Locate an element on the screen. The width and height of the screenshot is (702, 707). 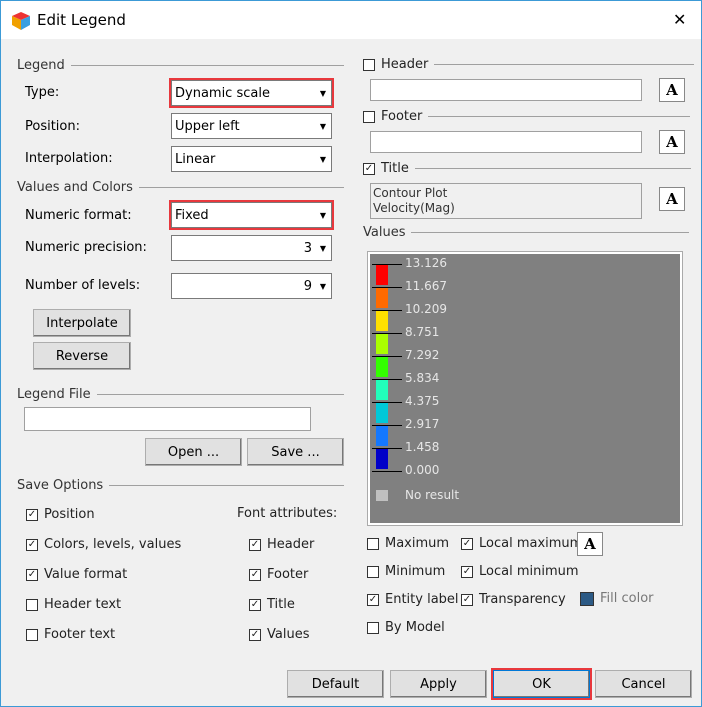
title-font-button: A is located at coordinates (672, 199).